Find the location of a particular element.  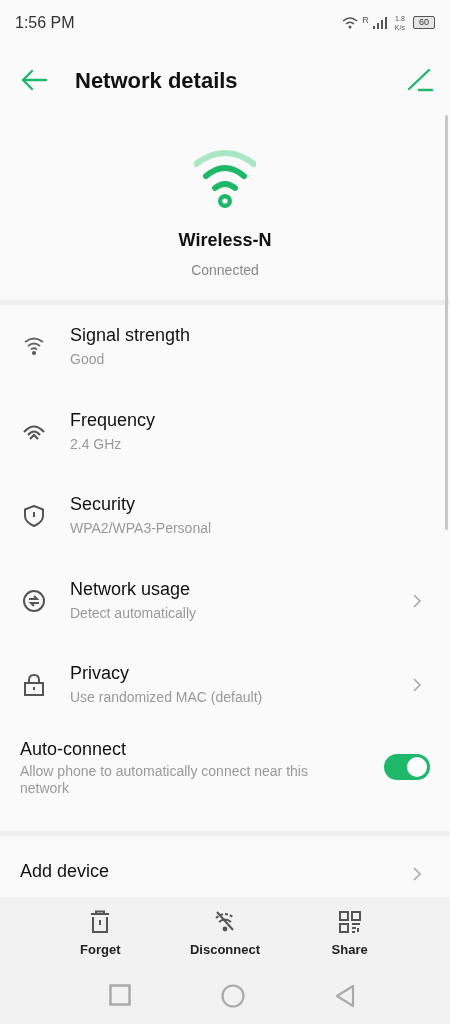

network-name: Wireless-N is located at coordinates (225, 240).